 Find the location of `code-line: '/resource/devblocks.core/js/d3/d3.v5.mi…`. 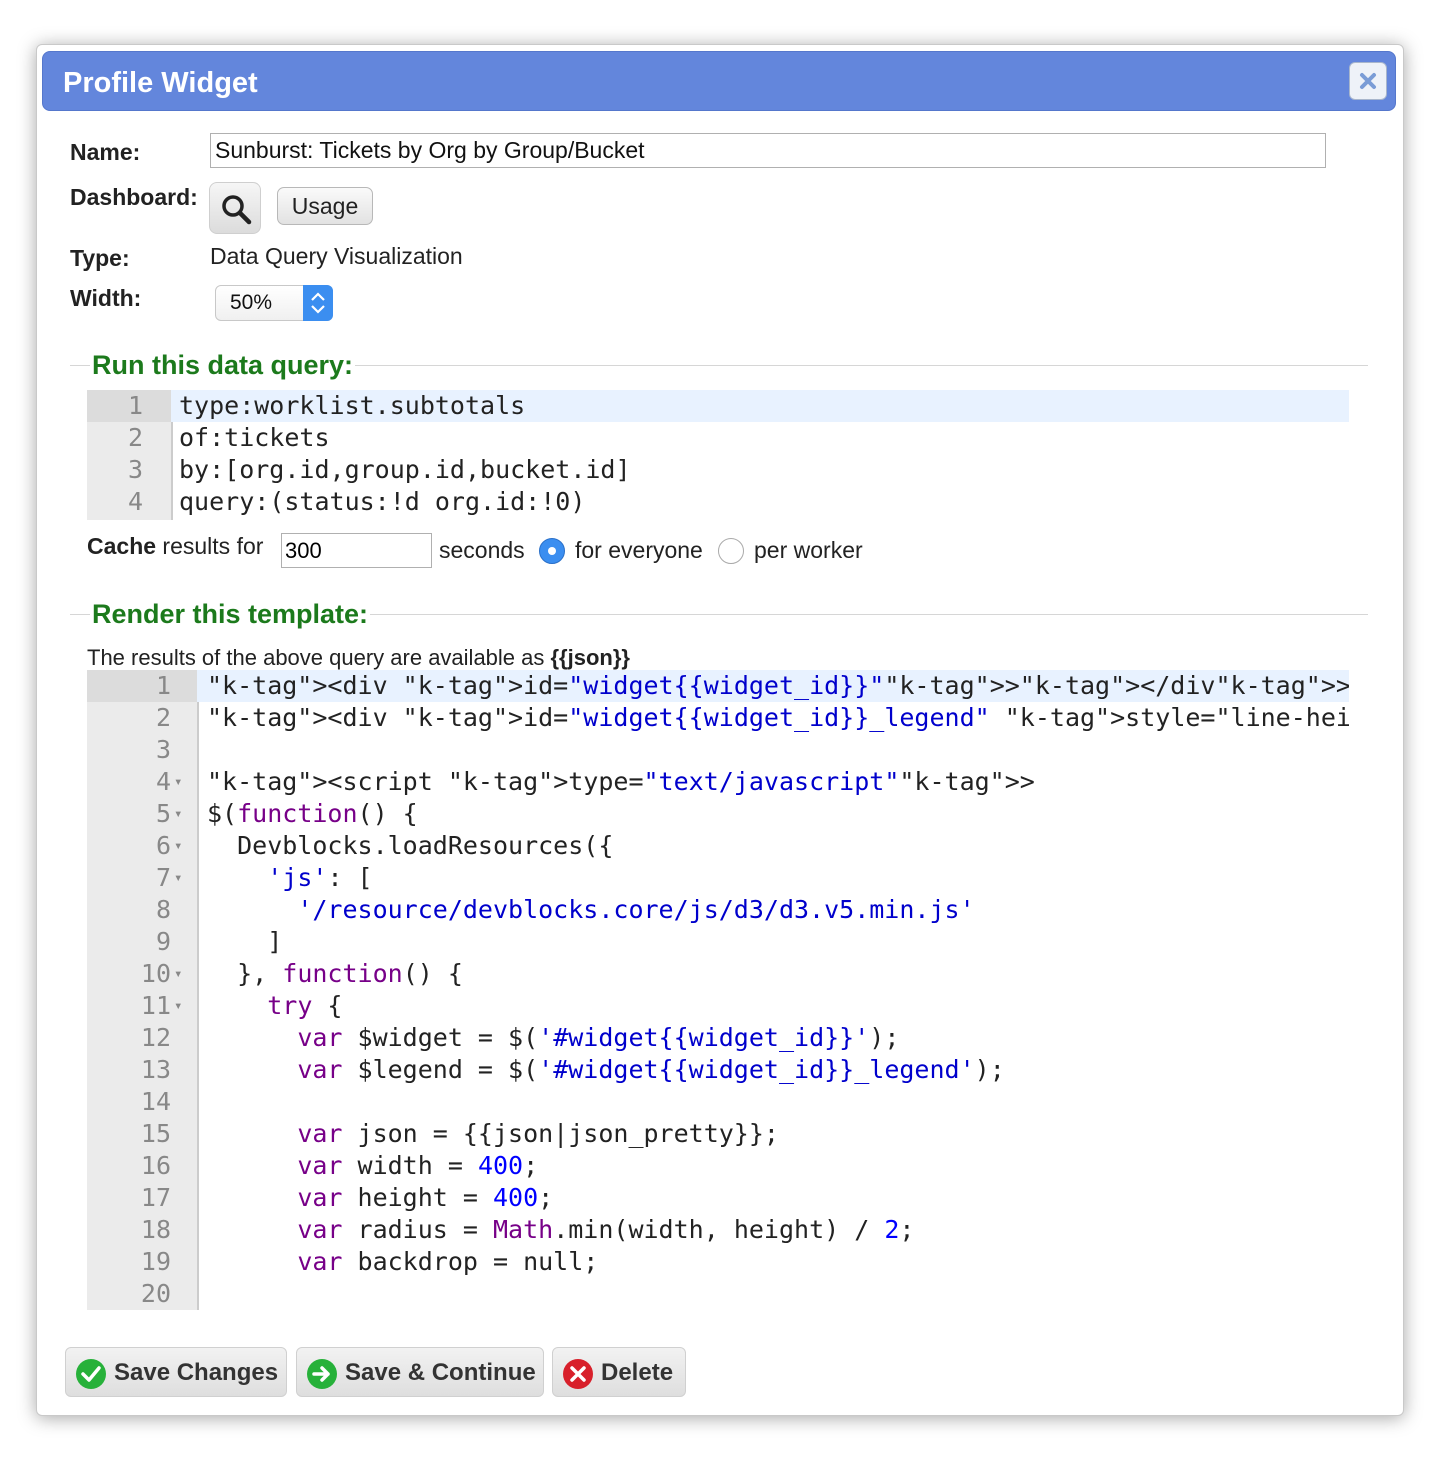

code-line: '/resource/devblocks.core/js/d3/d3.v5.mi… is located at coordinates (636, 909).